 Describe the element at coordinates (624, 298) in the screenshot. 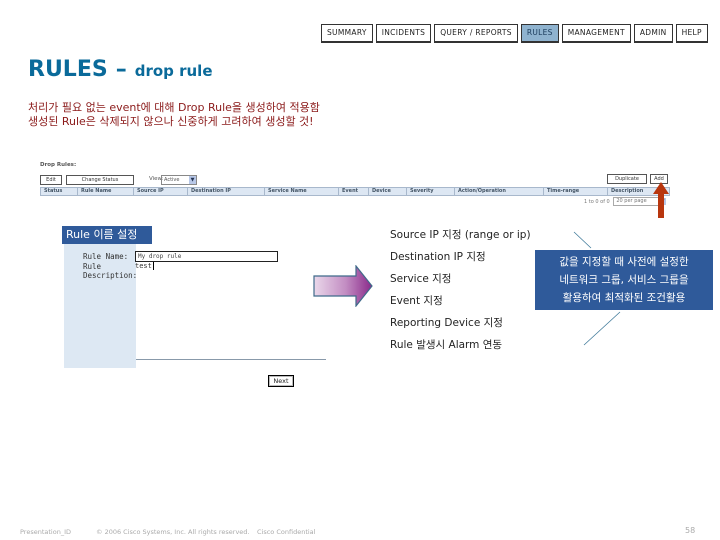

I see `callout-line-3: 활용하여 최적화된 조건활용` at that location.